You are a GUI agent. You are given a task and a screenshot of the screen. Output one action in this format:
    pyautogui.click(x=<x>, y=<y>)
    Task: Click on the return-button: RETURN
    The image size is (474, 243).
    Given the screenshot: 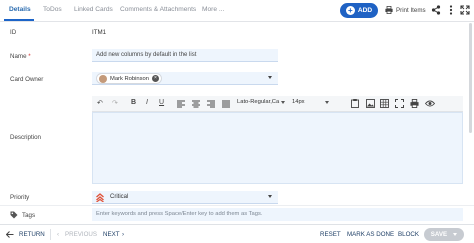 What is the action you would take?
    pyautogui.click(x=32, y=234)
    